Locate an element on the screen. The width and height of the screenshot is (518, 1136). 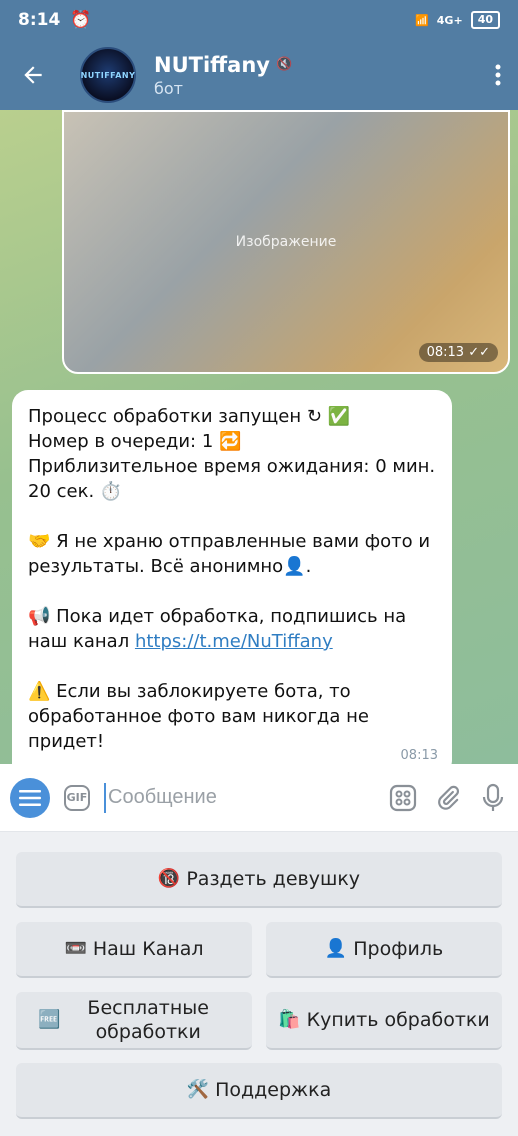
microphone-icon is located at coordinates (492, 797).